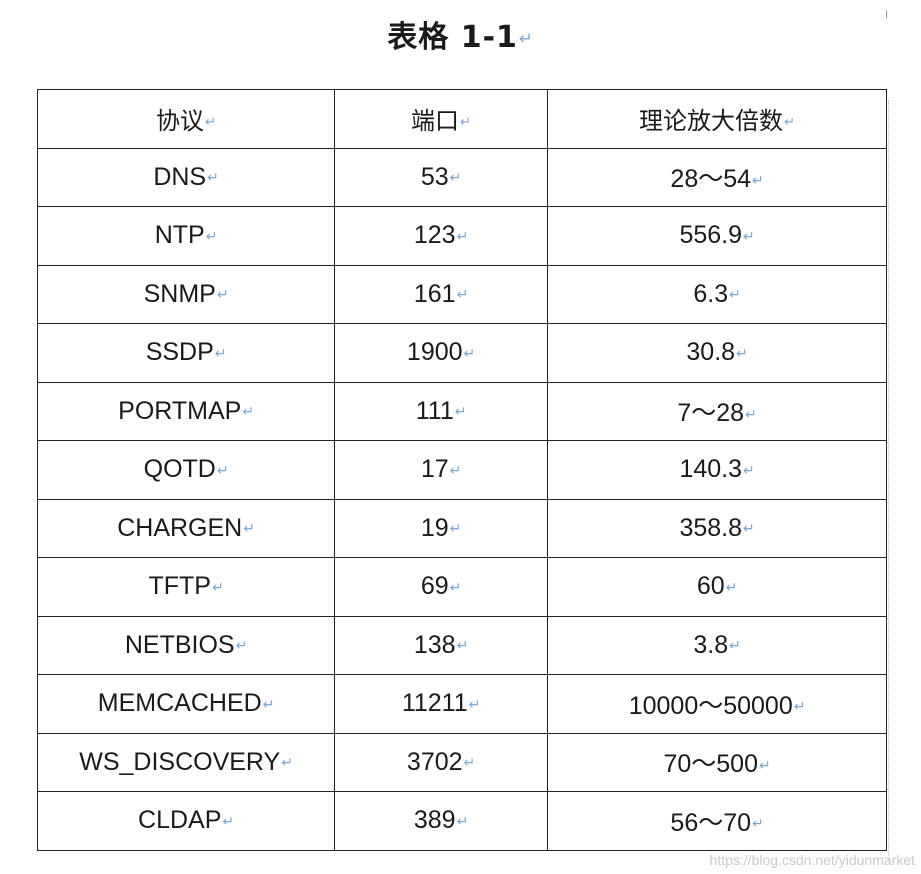  Describe the element at coordinates (180, 176) in the screenshot. I see `protocol-value: DNS` at that location.